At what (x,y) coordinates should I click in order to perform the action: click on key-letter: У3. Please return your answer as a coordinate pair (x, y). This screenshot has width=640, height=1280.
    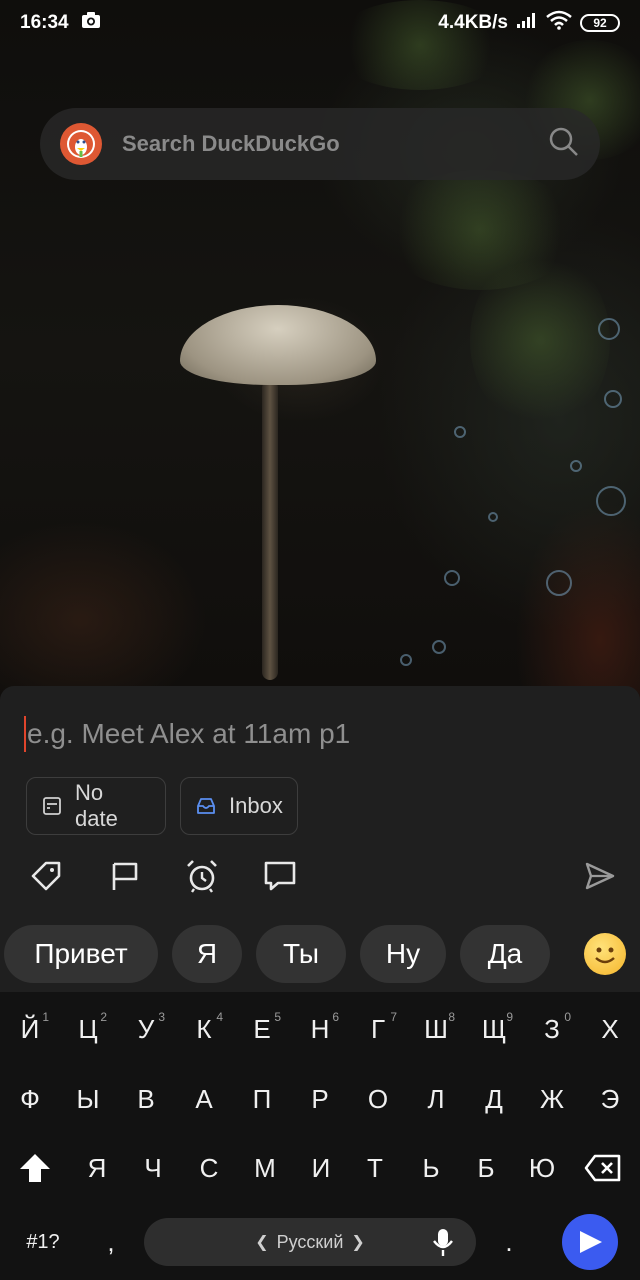
    Looking at the image, I should click on (146, 1029).